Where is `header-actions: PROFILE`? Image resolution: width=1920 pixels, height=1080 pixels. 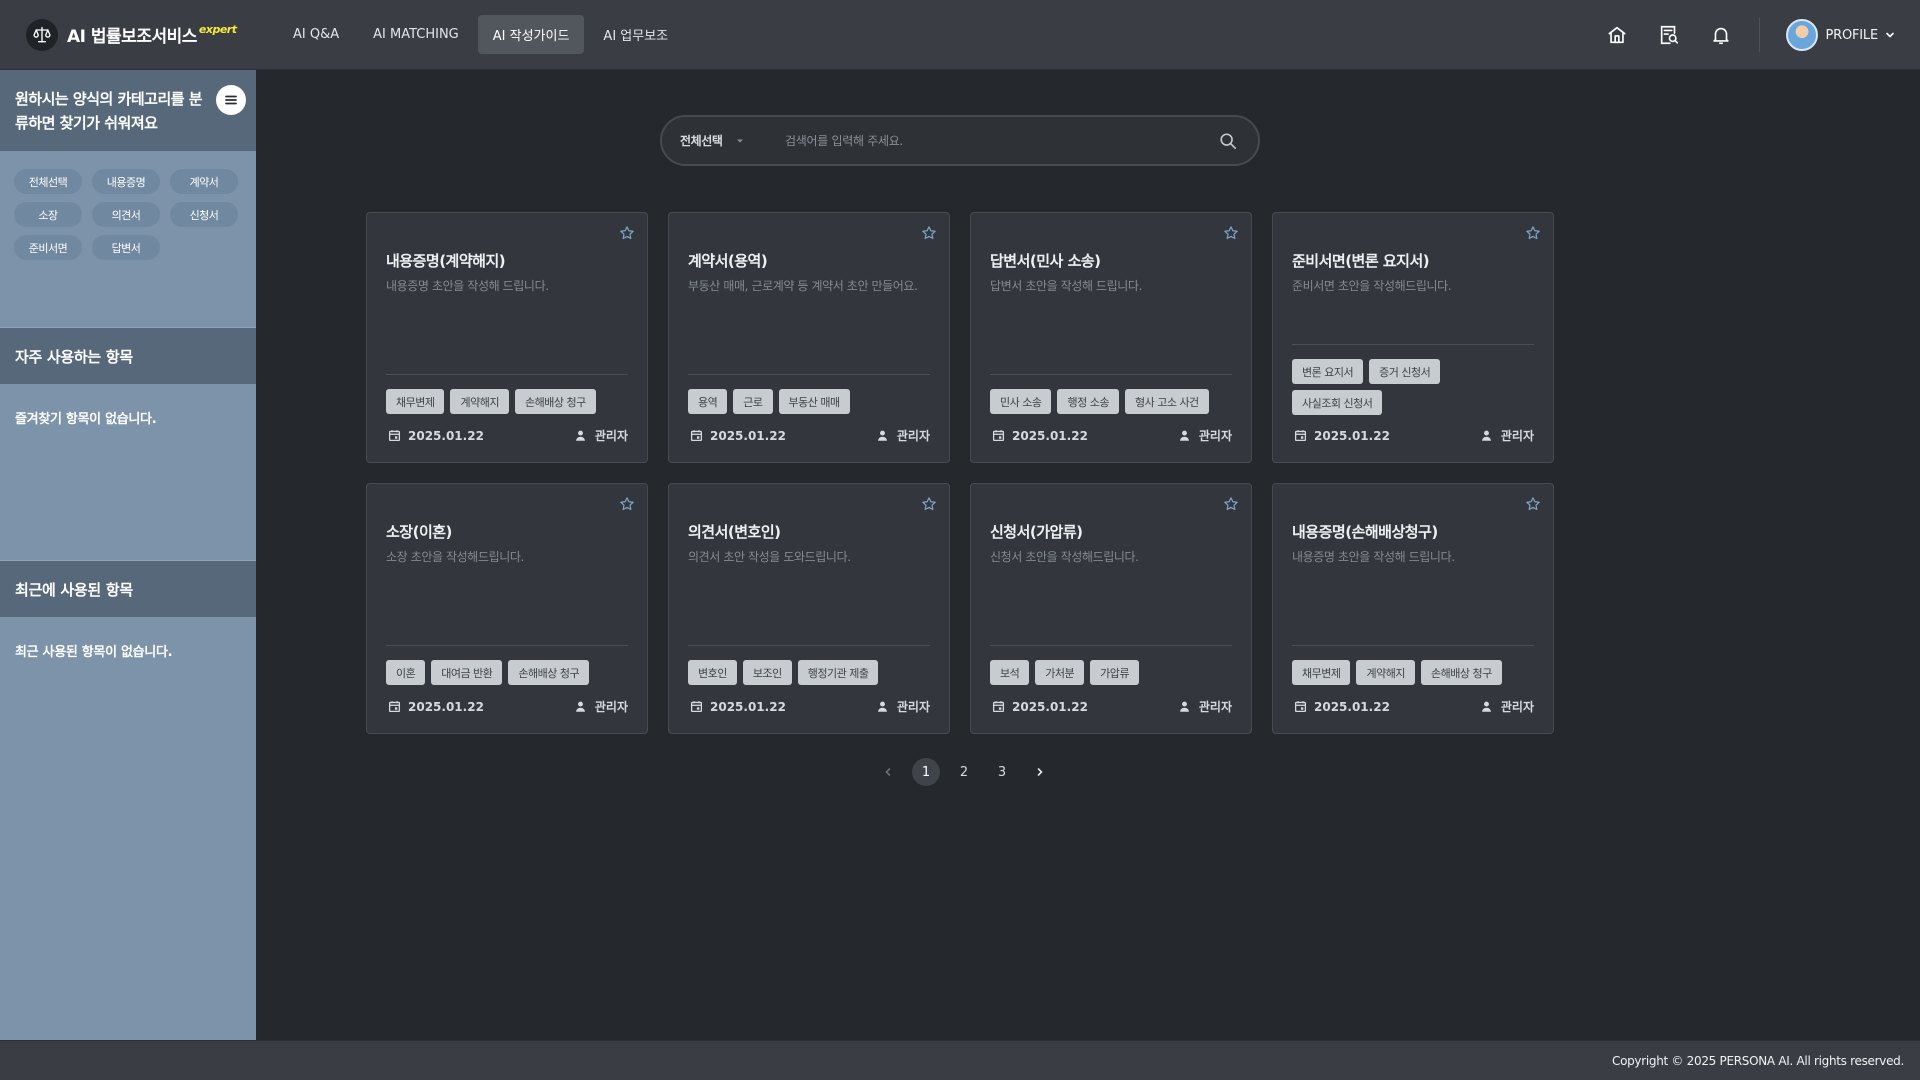
header-actions: PROFILE is located at coordinates (1737, 35).